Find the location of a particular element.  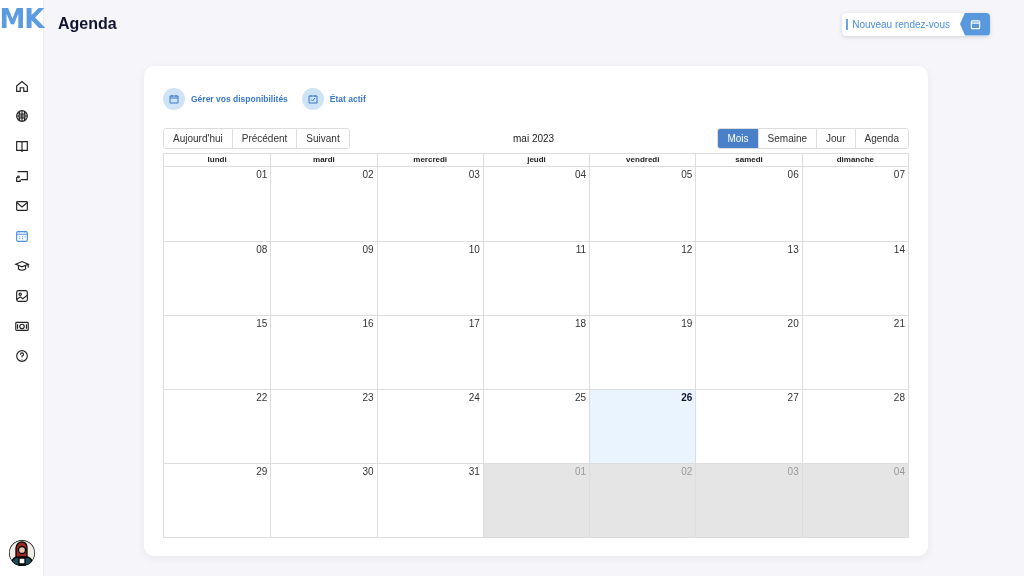

home-icon is located at coordinates (21, 86).